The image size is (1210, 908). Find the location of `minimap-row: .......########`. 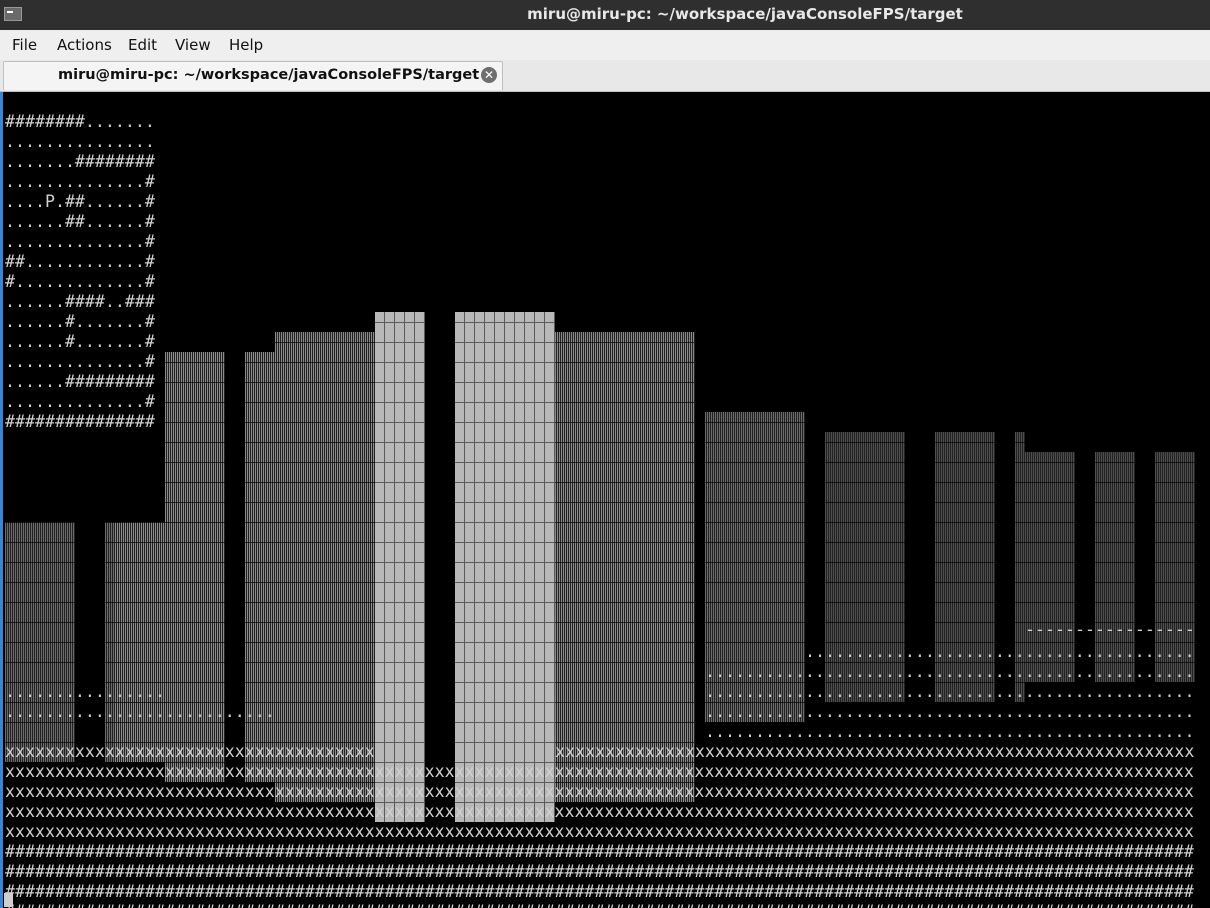

minimap-row: .......######## is located at coordinates (80, 162).